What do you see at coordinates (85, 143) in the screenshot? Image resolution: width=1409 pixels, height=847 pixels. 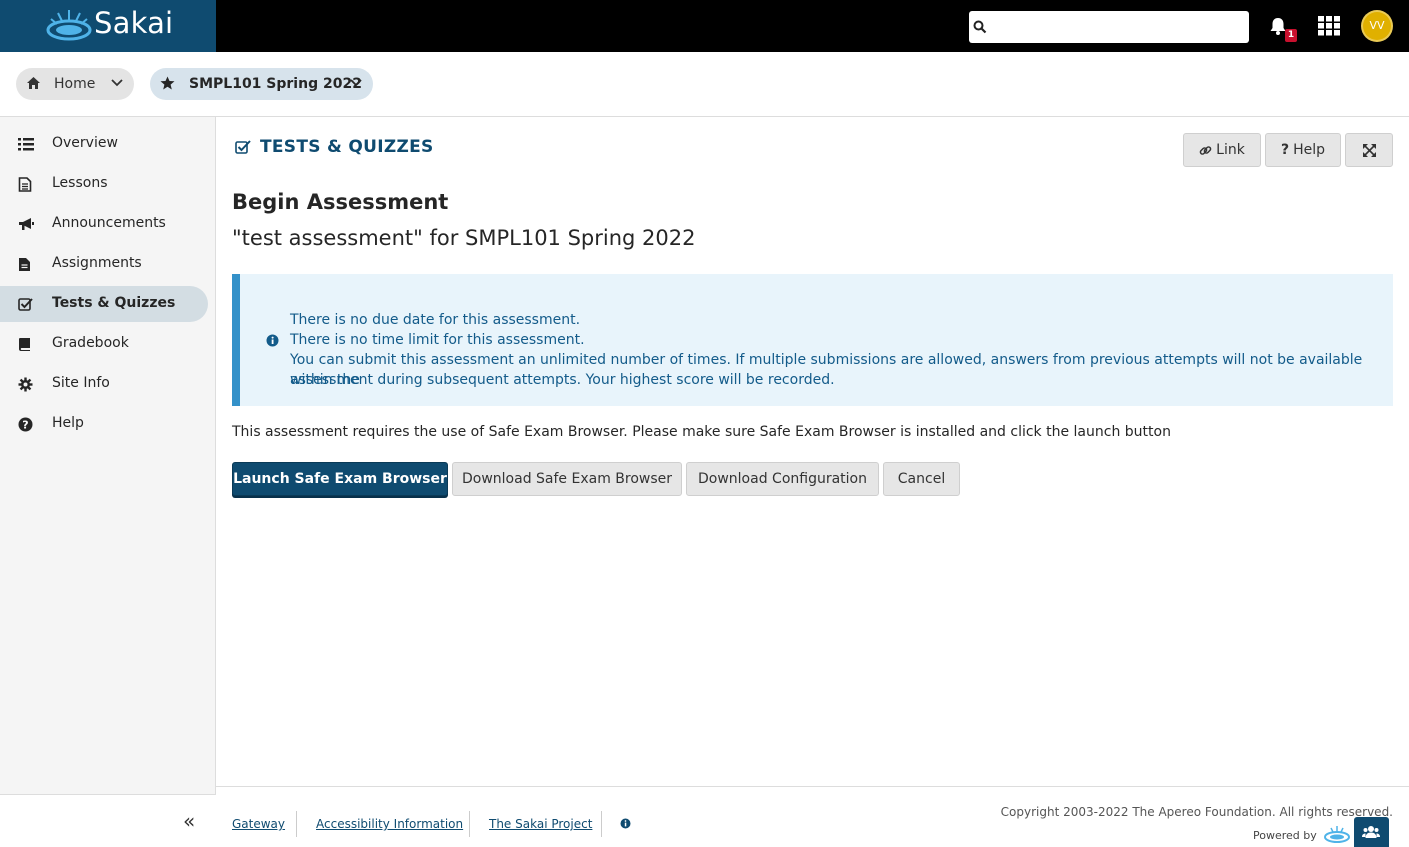 I see `sidebar-item-label: Overview` at bounding box center [85, 143].